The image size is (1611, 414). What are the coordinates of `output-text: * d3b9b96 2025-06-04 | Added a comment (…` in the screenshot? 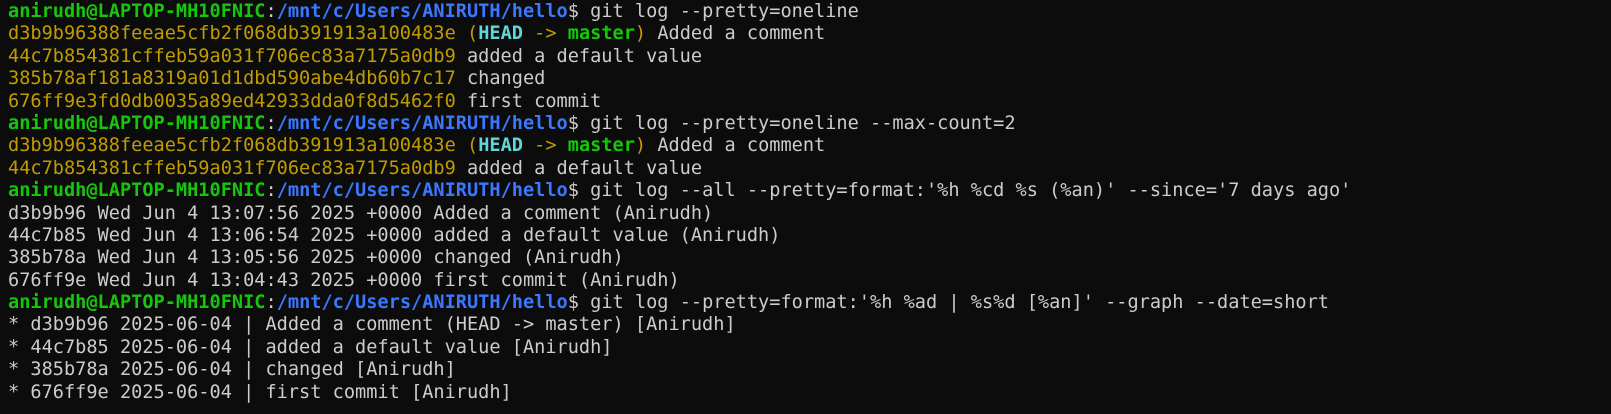 It's located at (372, 325).